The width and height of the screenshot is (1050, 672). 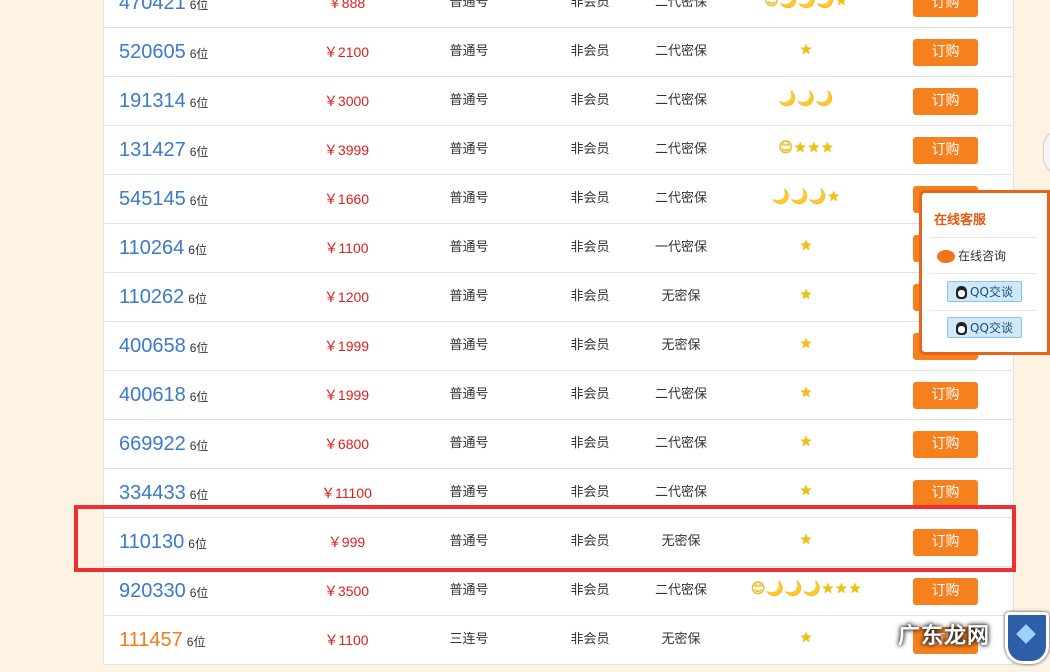 What do you see at coordinates (944, 636) in the screenshot?
I see `site-watermark: 广东龙网` at bounding box center [944, 636].